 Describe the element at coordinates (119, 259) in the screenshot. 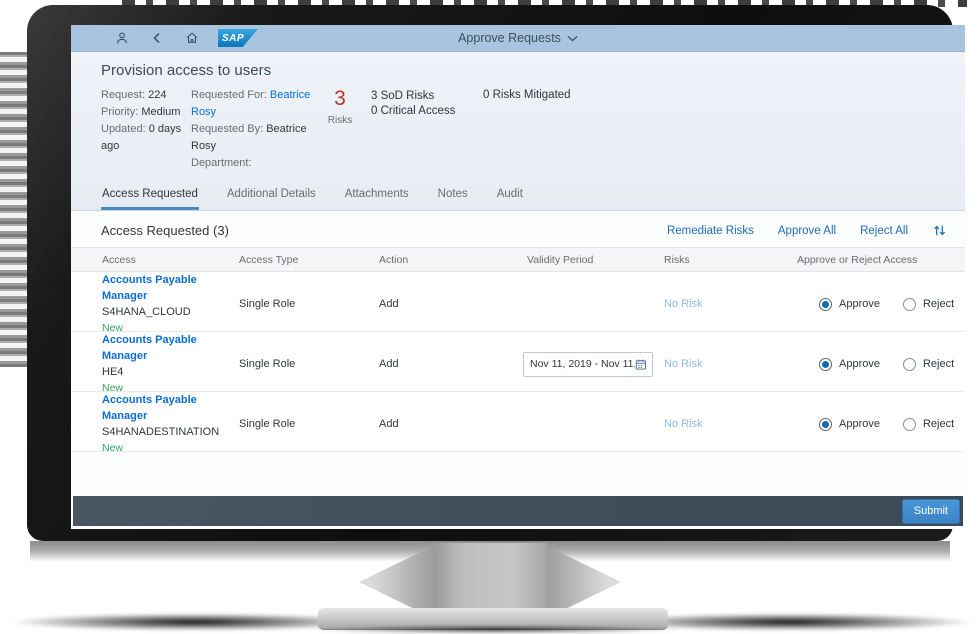

I see `col-access: Access` at that location.